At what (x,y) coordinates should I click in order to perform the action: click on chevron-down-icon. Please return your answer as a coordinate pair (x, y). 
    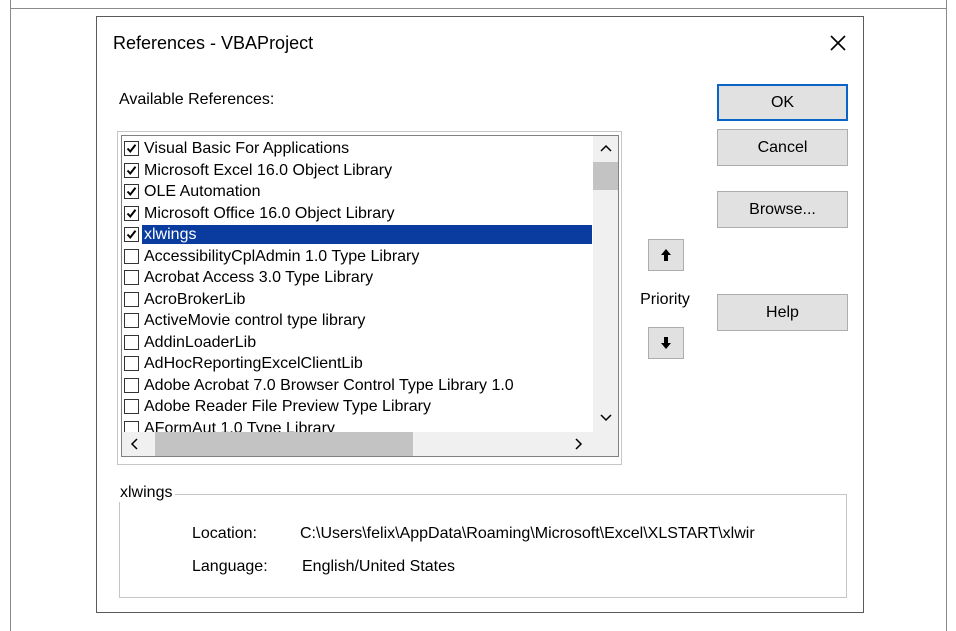
    Looking at the image, I should click on (605, 418).